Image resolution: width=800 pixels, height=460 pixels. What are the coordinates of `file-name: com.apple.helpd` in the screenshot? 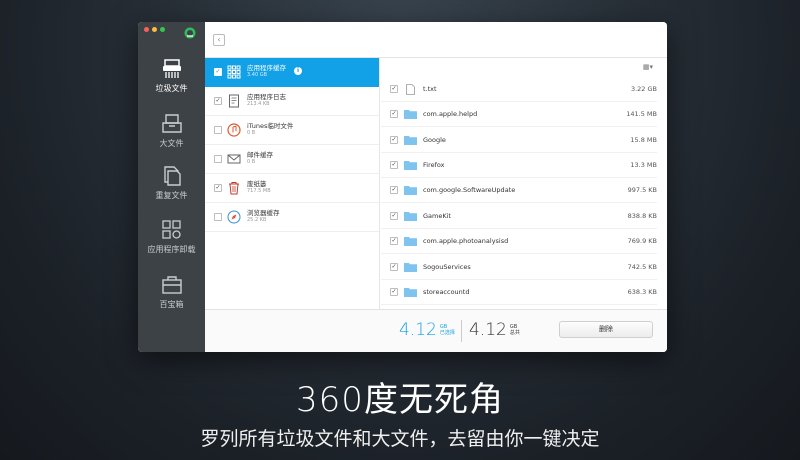 It's located at (450, 114).